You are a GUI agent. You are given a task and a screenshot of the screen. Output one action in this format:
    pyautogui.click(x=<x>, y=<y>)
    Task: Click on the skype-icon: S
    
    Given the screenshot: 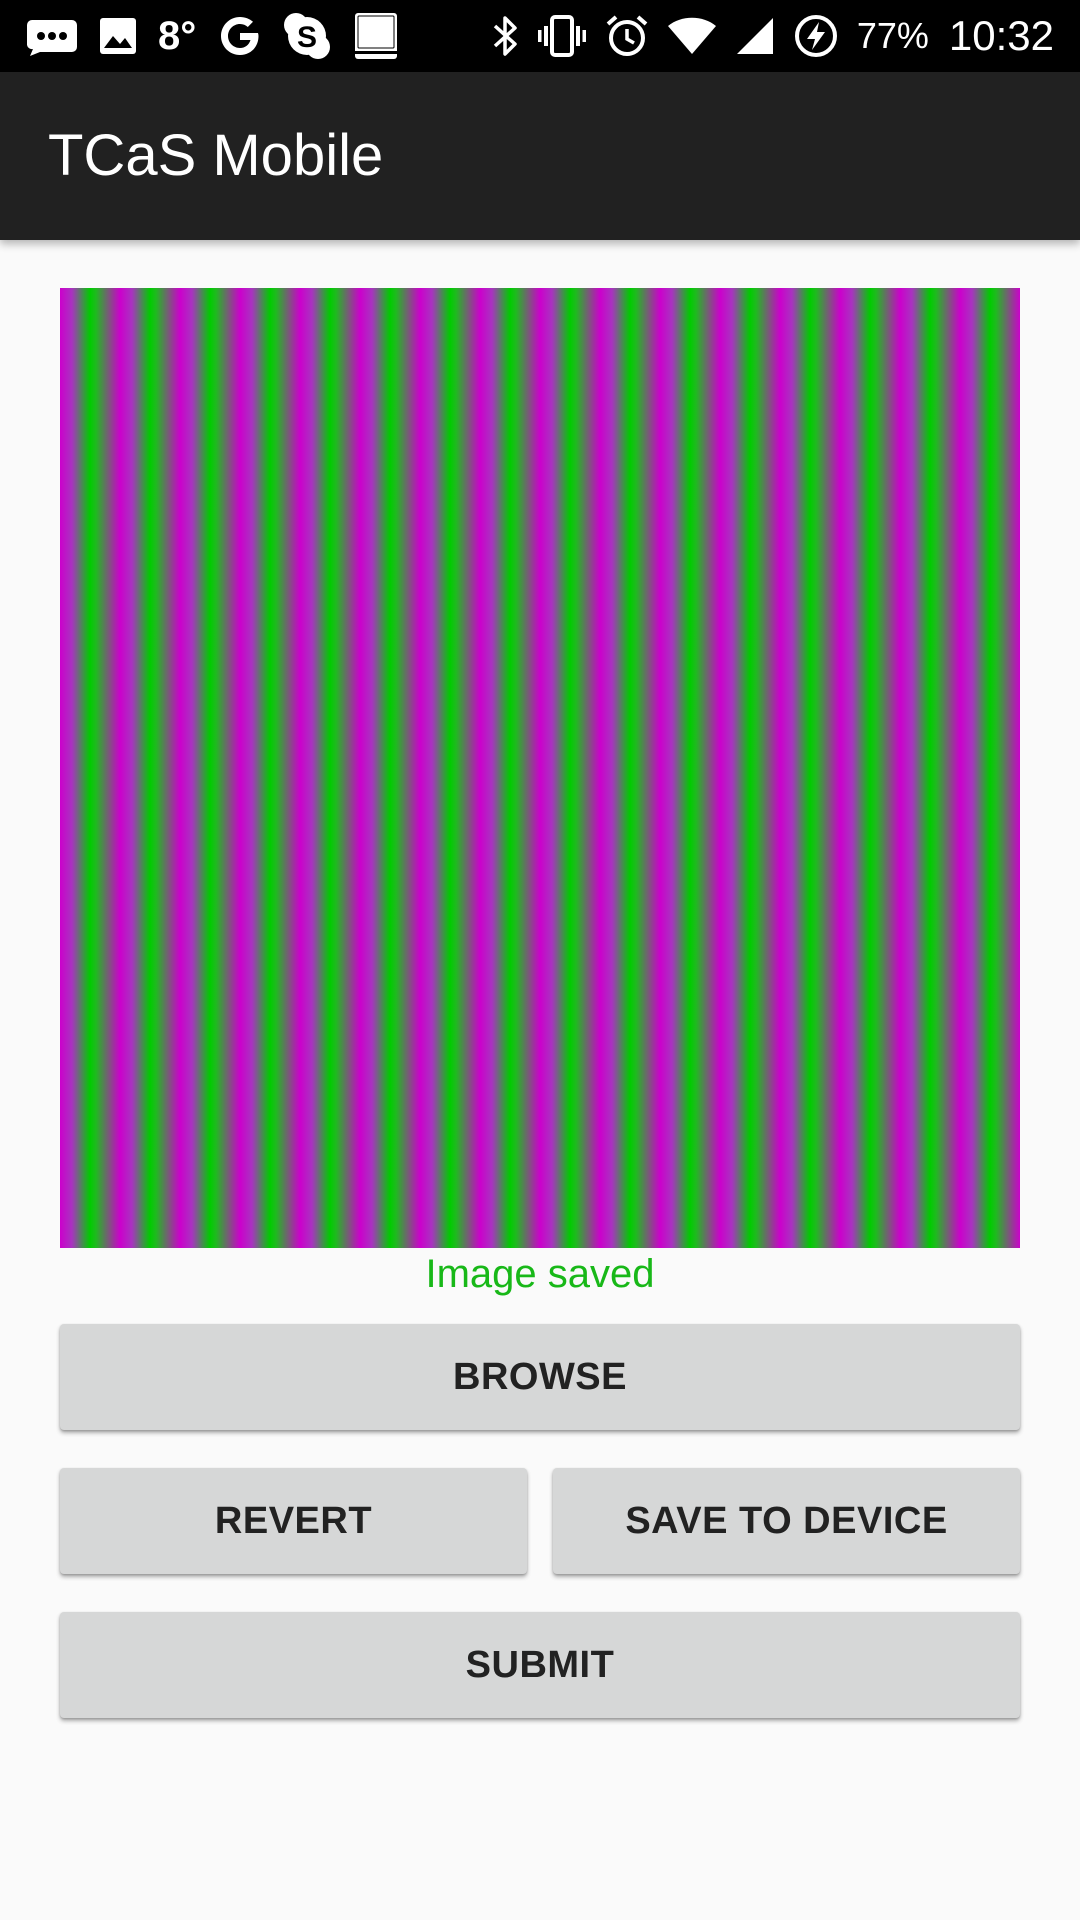 What is the action you would take?
    pyautogui.click(x=307, y=36)
    